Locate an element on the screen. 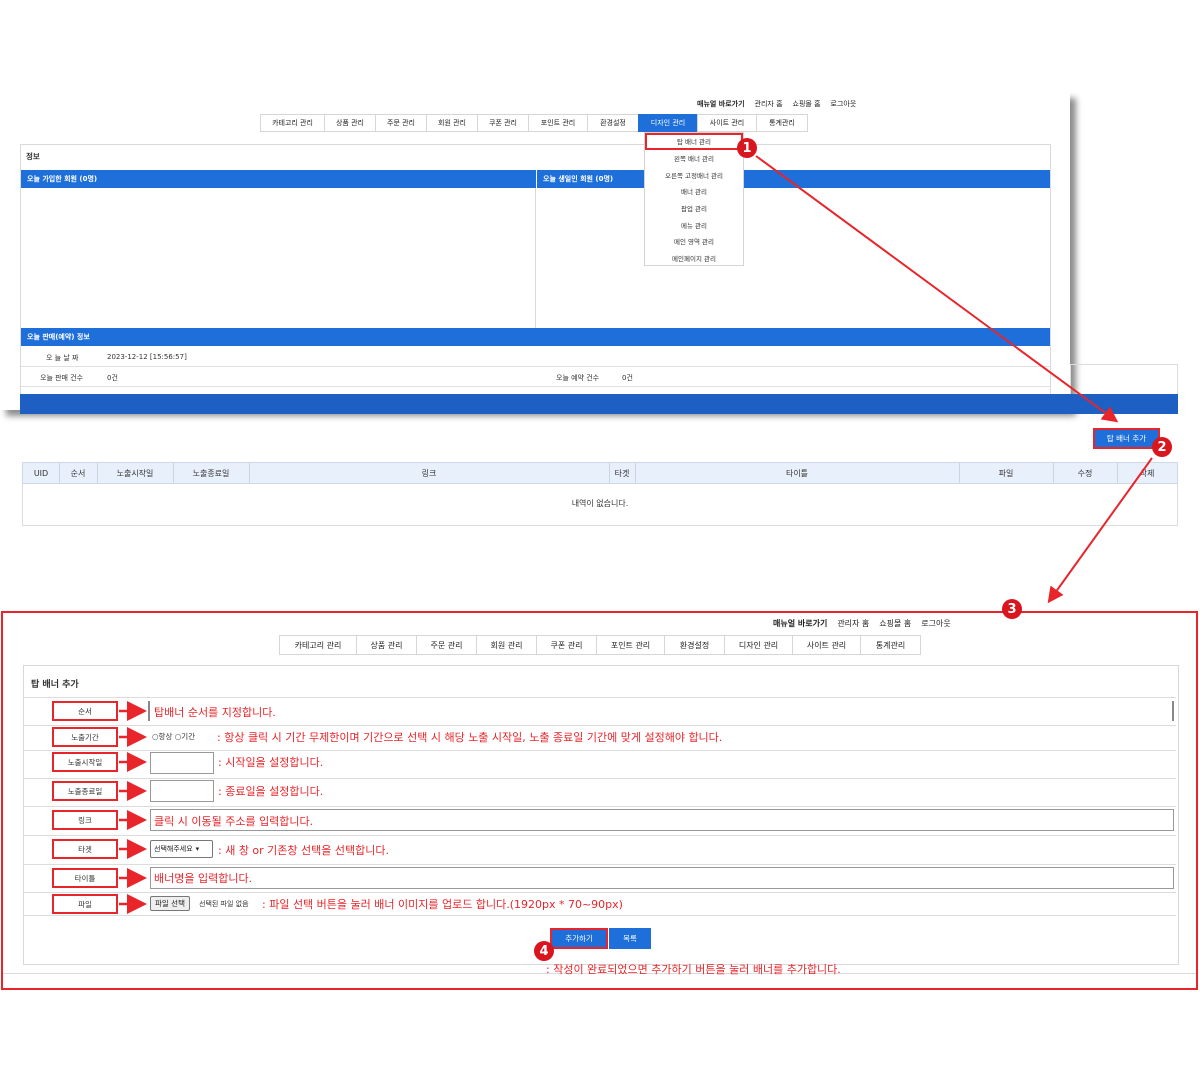 The height and width of the screenshot is (1087, 1200). info-title: 정보 is located at coordinates (33, 156).